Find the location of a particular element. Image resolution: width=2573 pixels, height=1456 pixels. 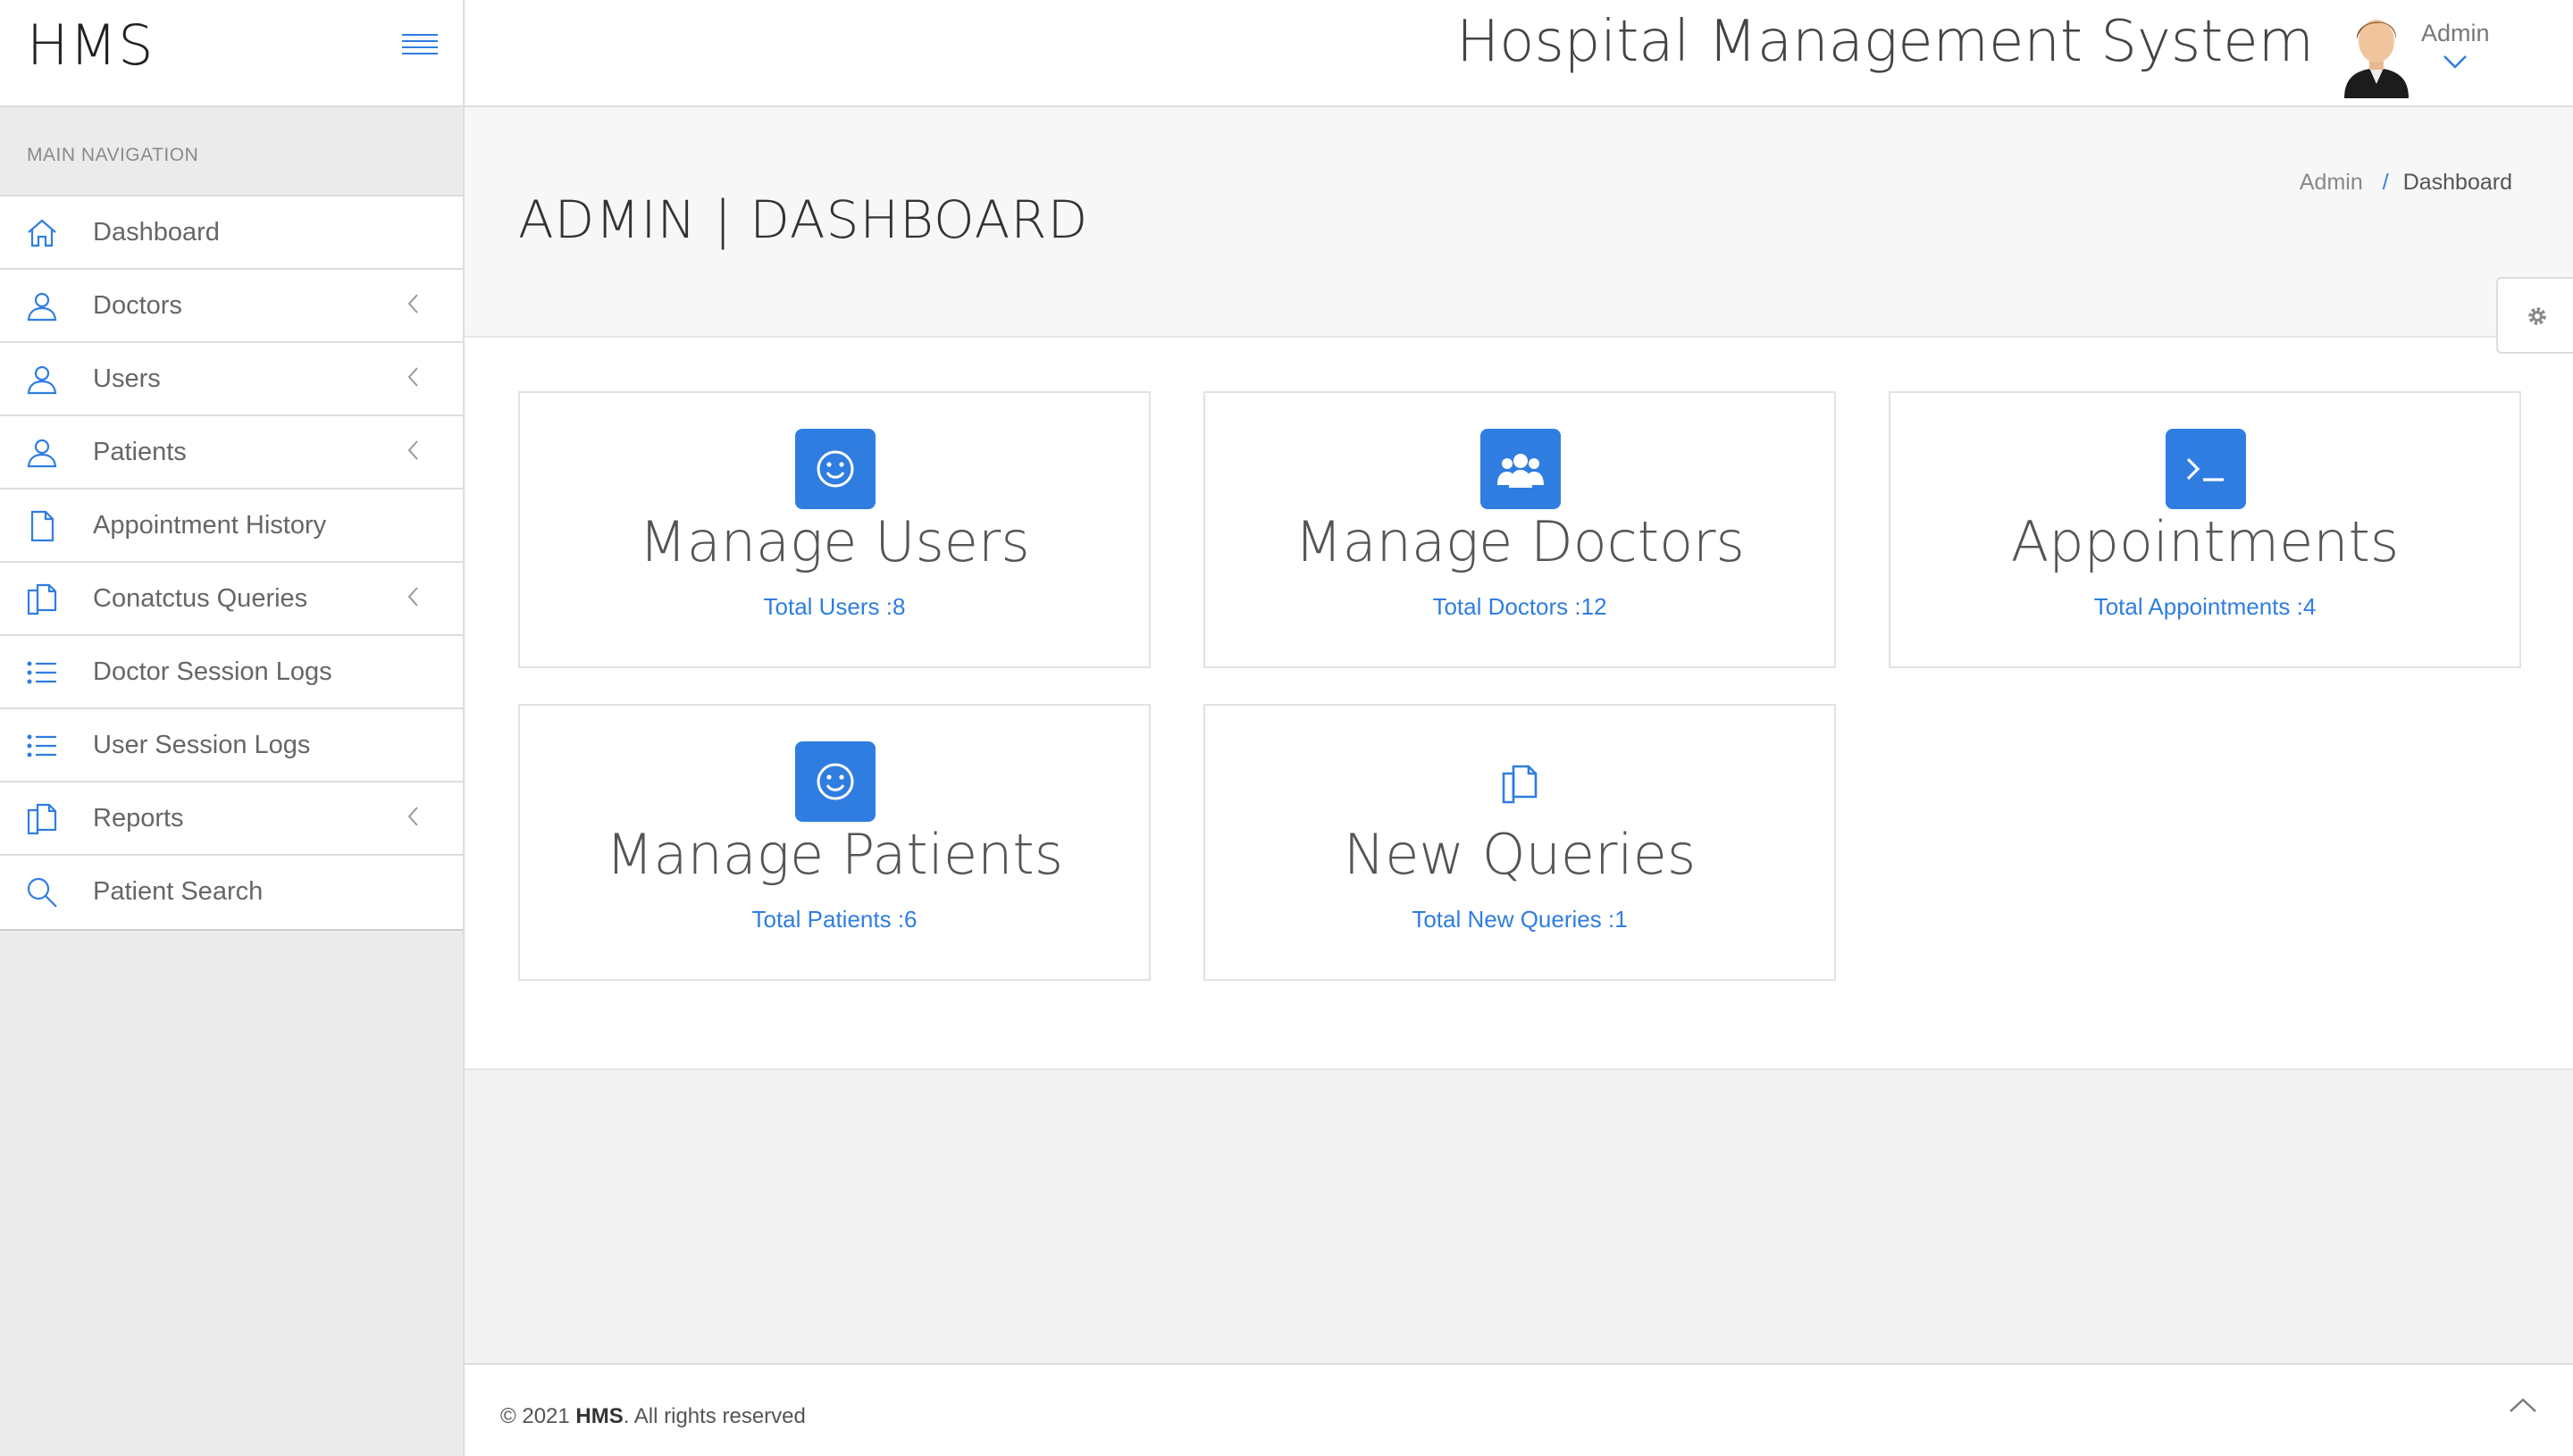

brand-area: HMS is located at coordinates (232, 53).